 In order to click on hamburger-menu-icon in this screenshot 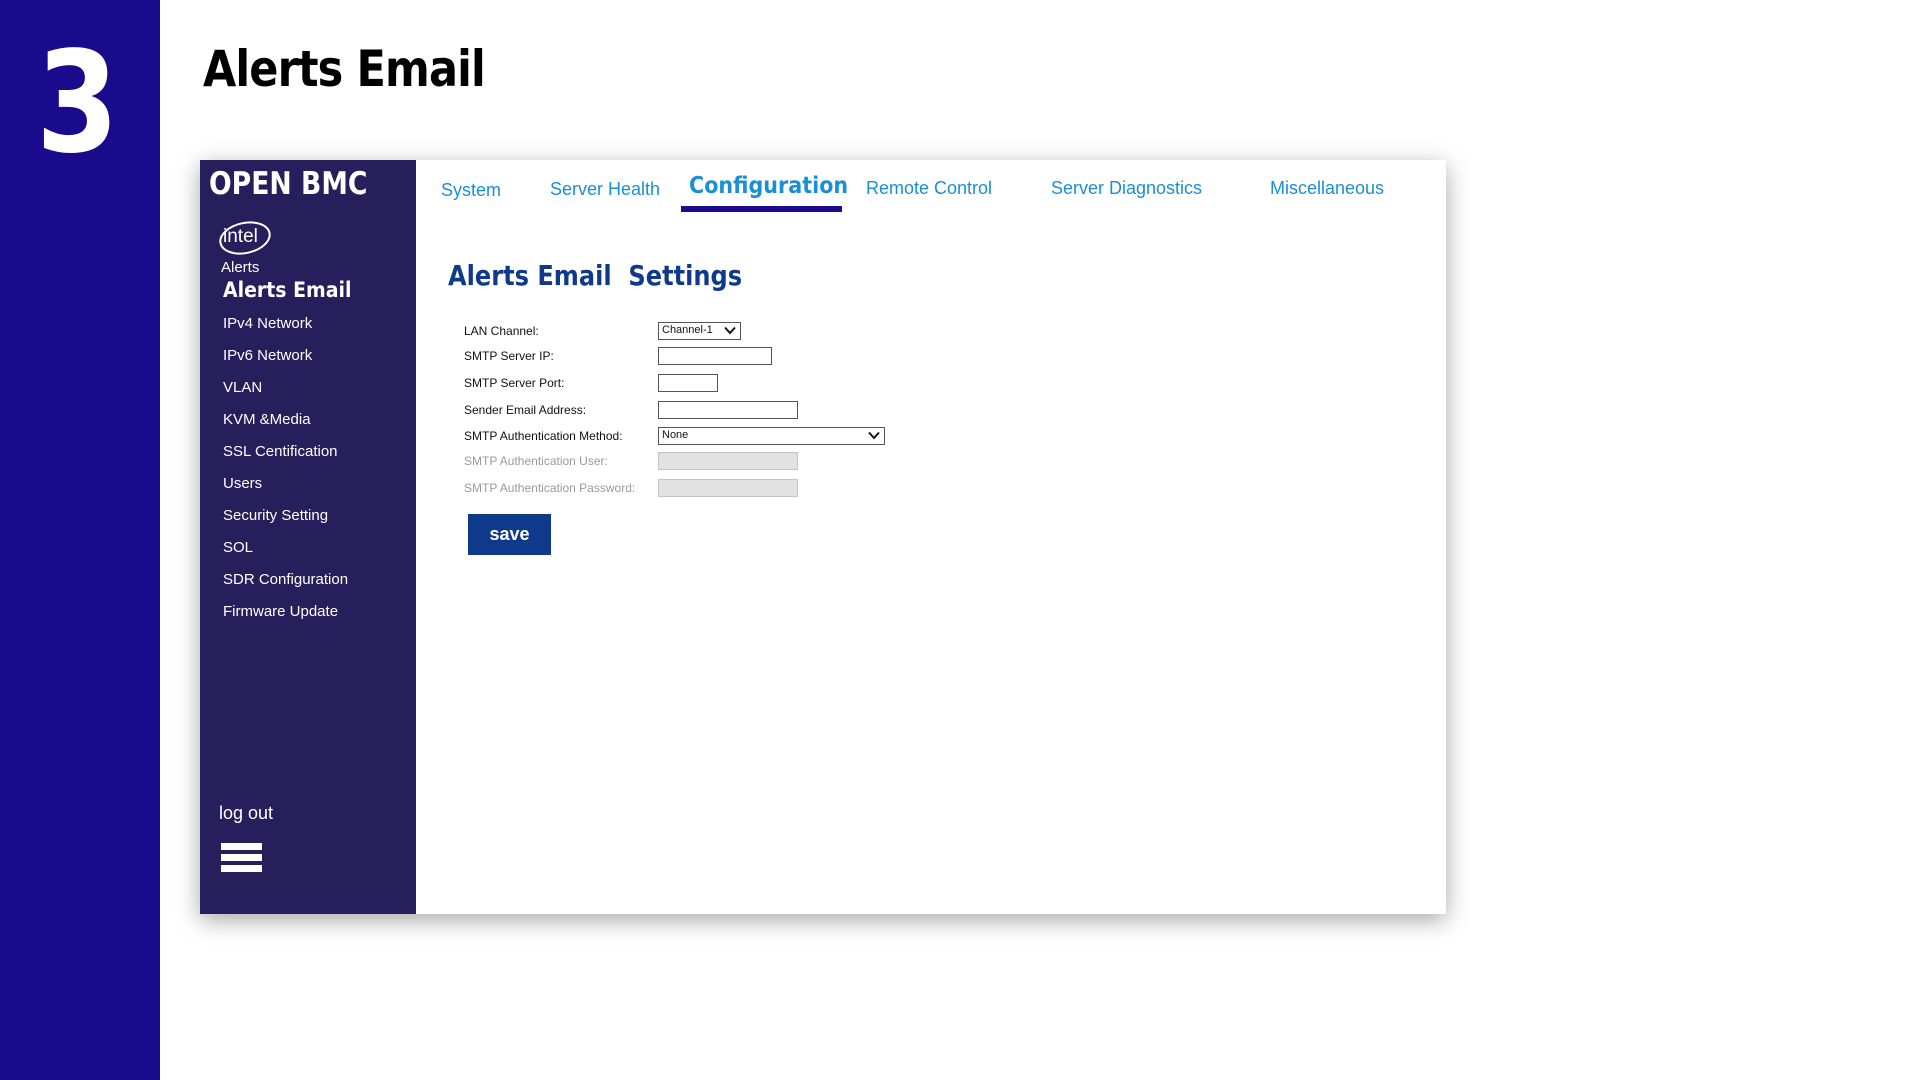, I will do `click(241, 858)`.